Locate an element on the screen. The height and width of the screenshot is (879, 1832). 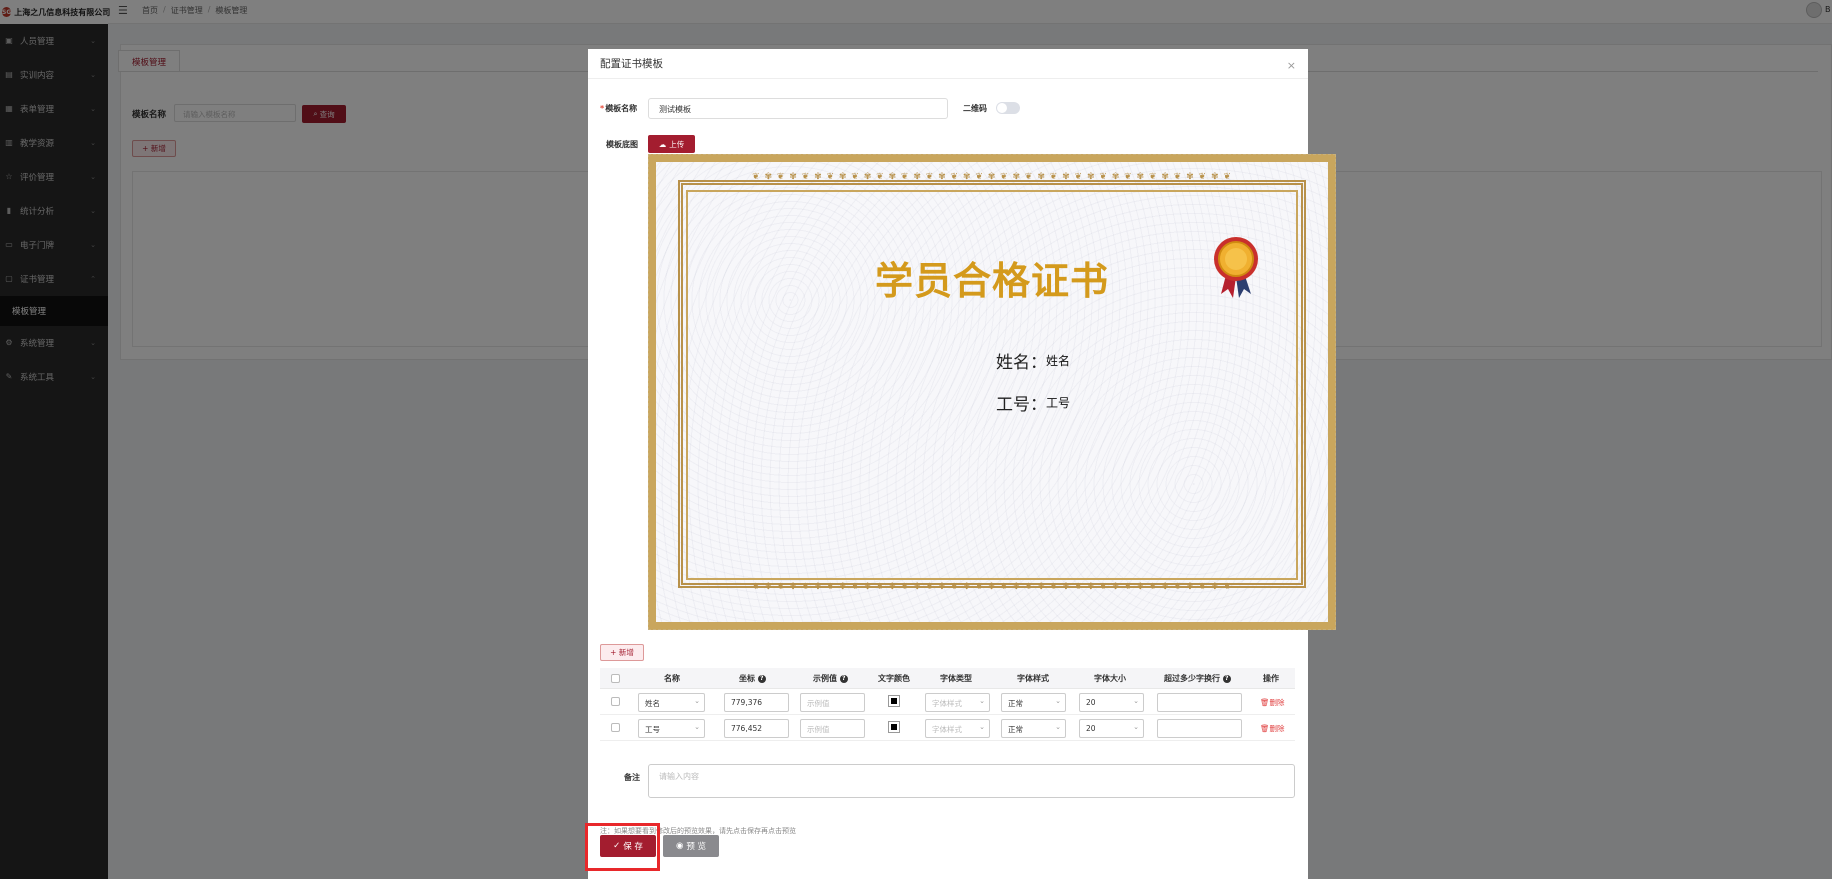
upload-button-label: 上传 is located at coordinates (677, 144).